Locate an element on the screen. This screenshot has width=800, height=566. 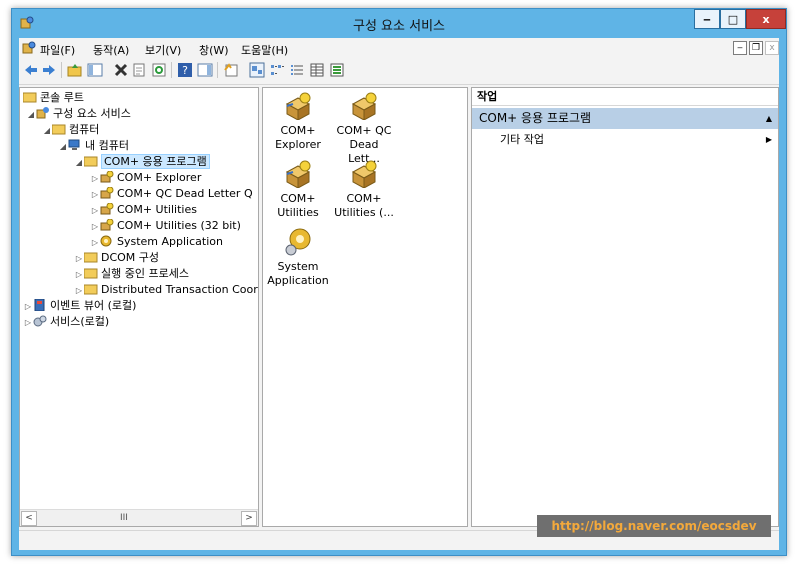
menu-help: 도움말(H) is located at coordinates (264, 50).